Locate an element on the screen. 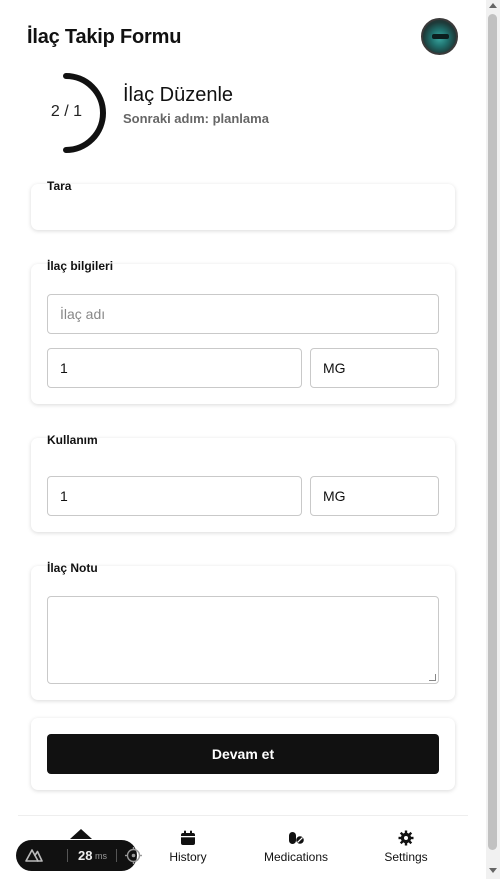  note-section-label: İlaç Notu is located at coordinates (72, 568).